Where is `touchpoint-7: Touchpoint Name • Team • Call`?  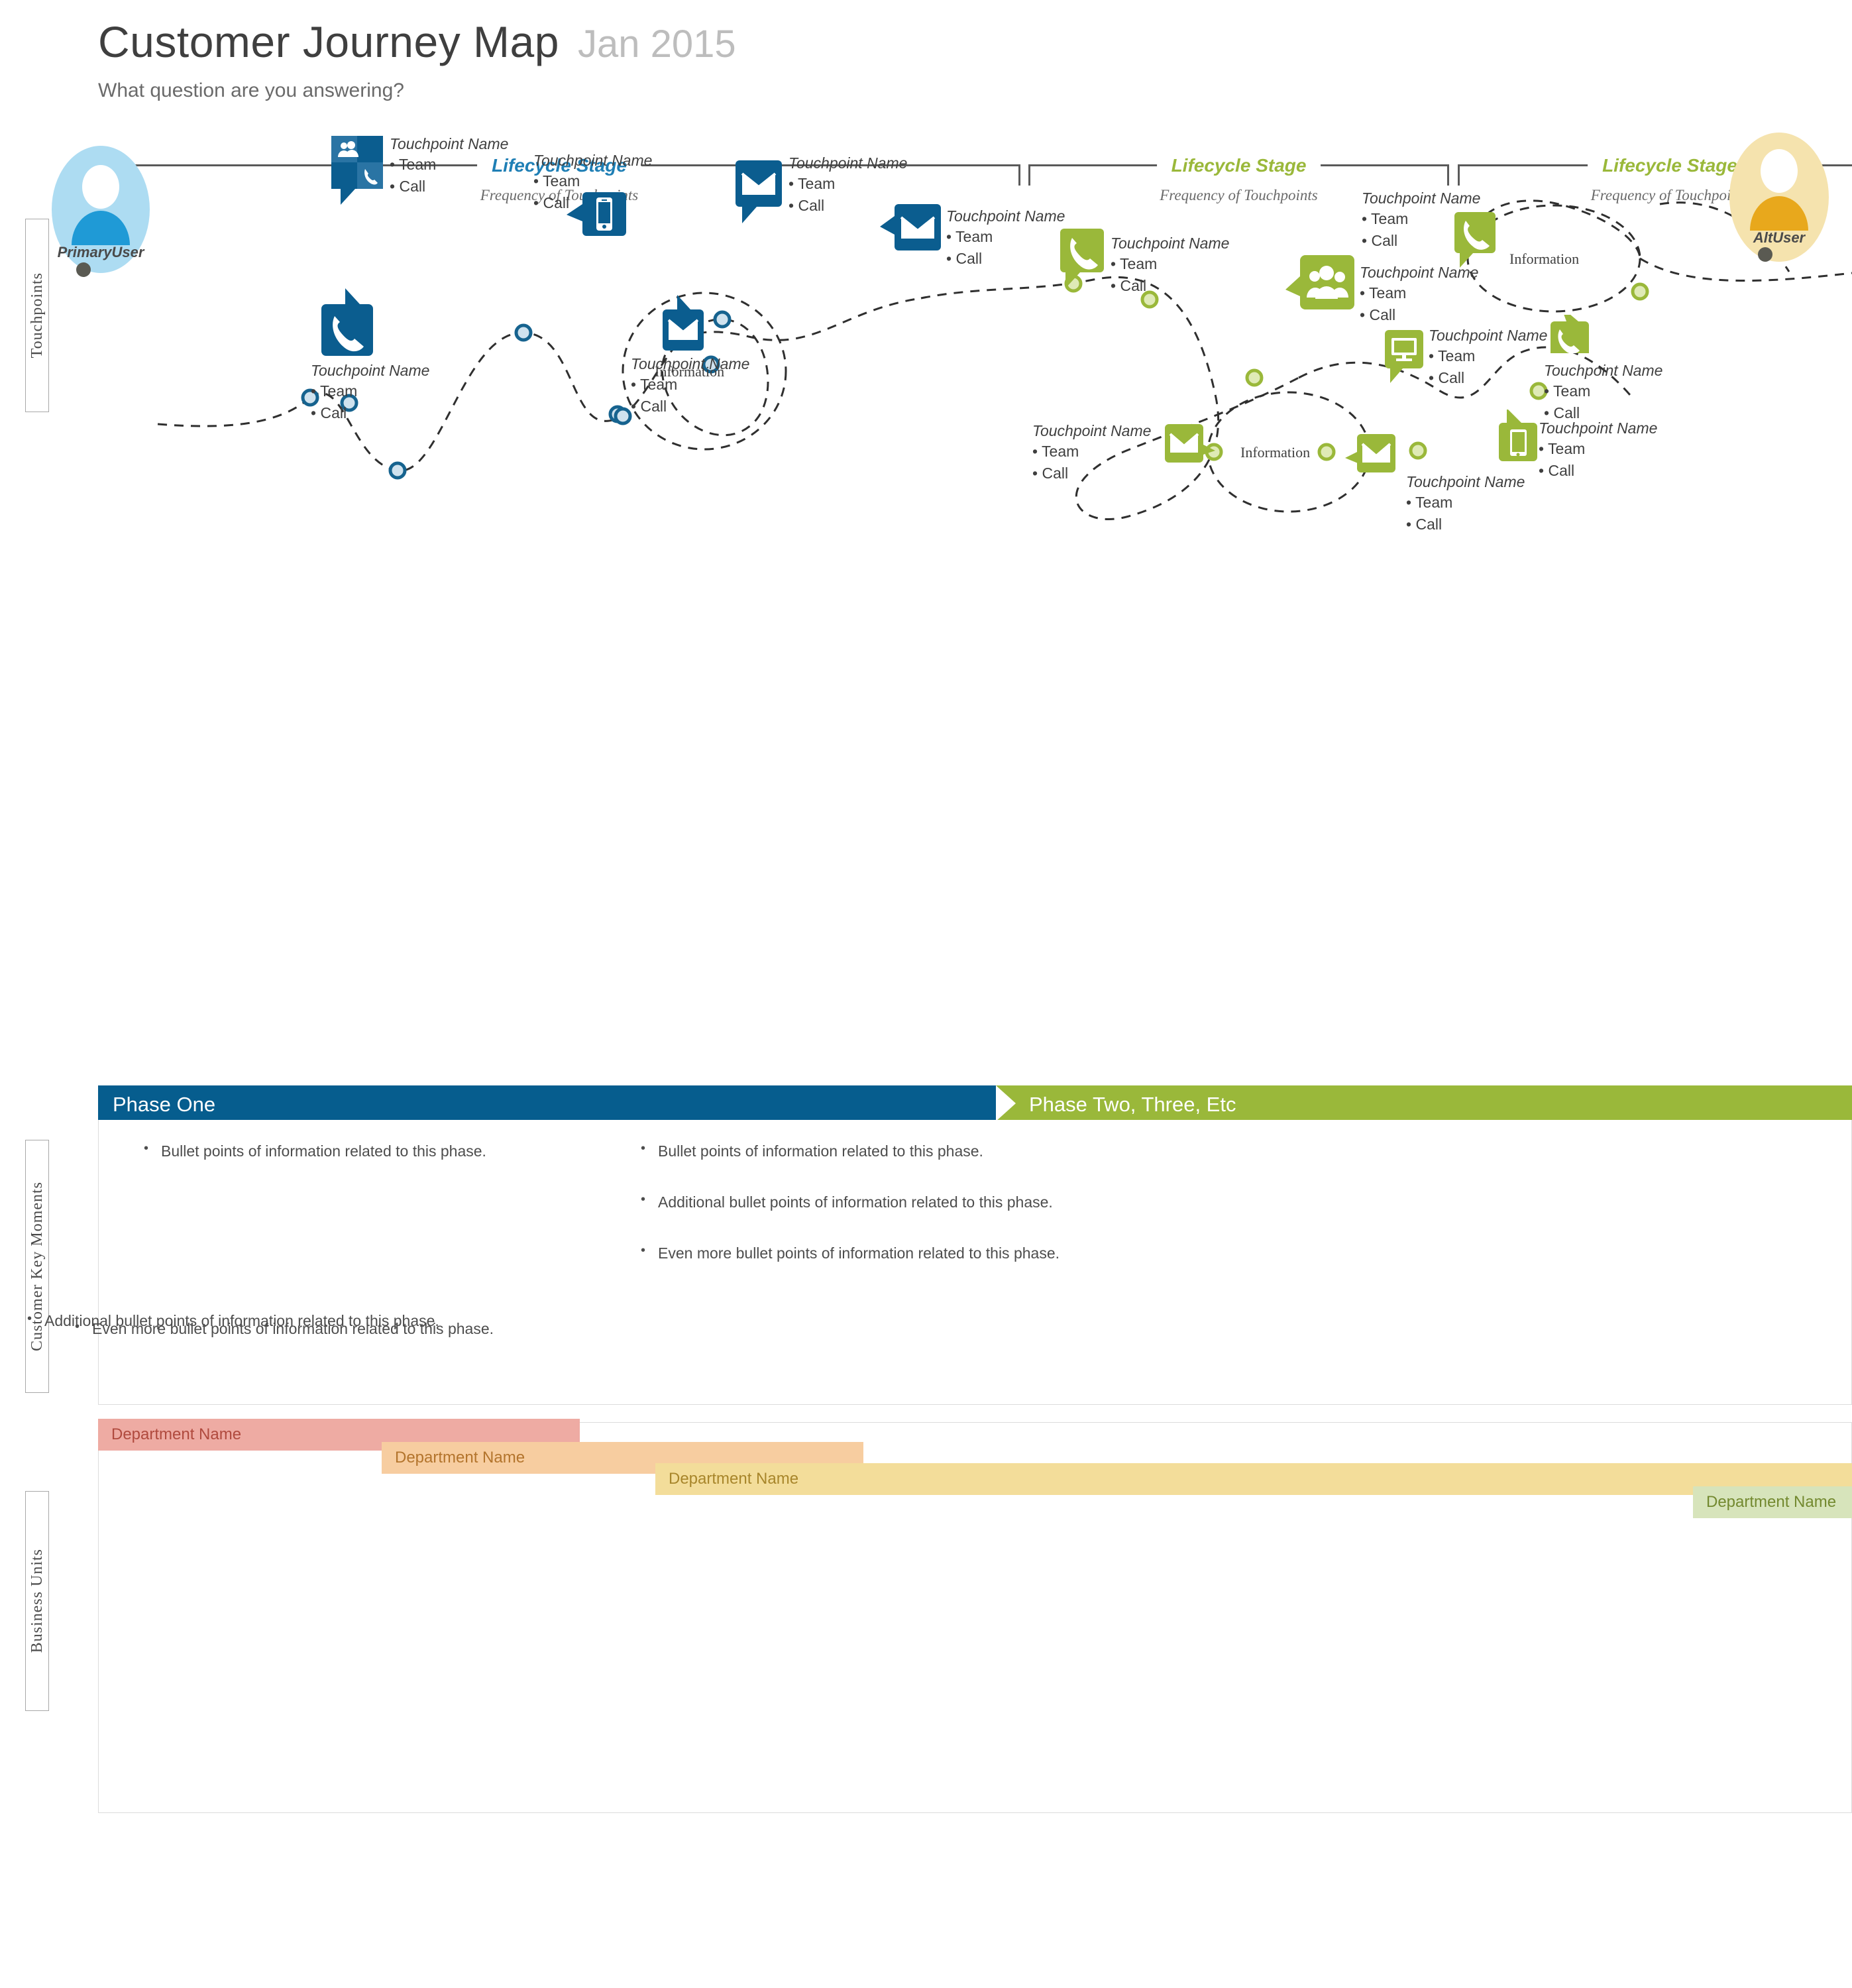 touchpoint-7: Touchpoint Name • Team • Call is located at coordinates (1144, 261).